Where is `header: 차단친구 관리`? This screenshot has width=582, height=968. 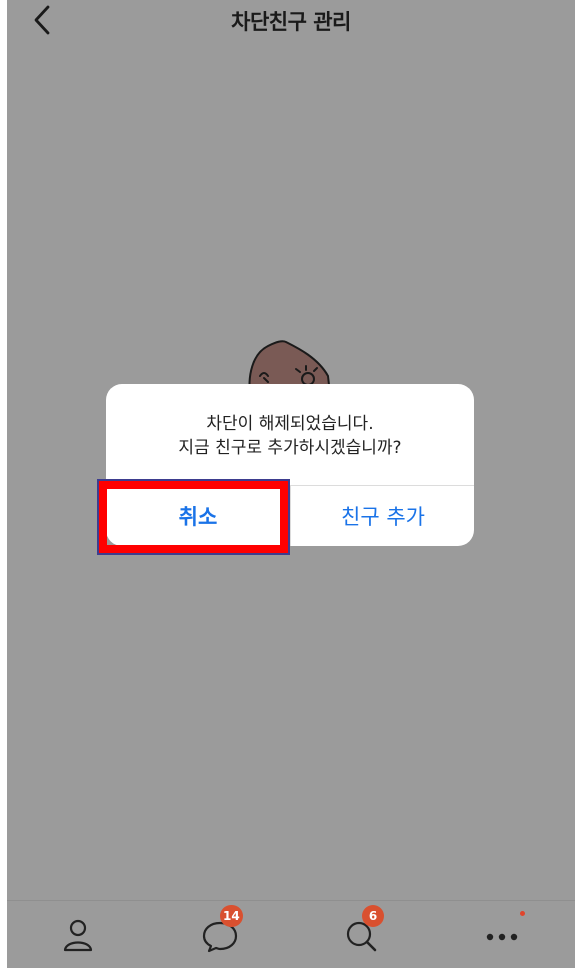
header: 차단친구 관리 is located at coordinates (291, 22).